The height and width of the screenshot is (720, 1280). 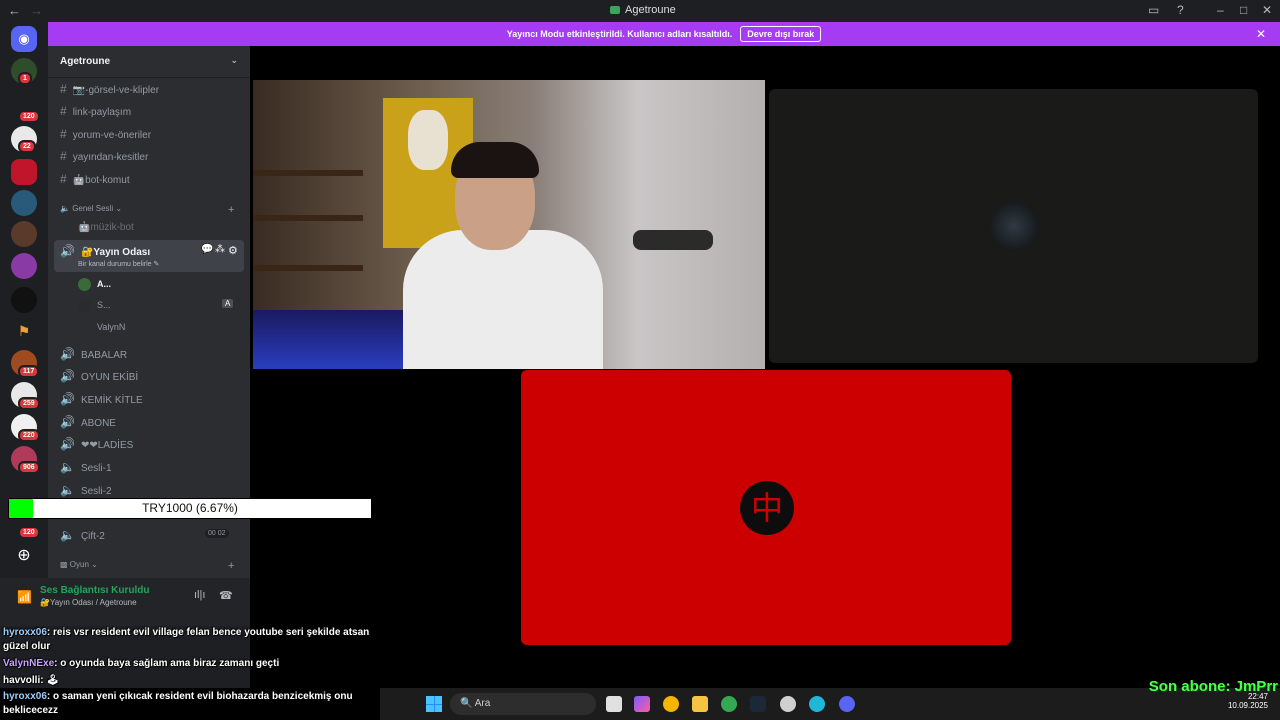 What do you see at coordinates (104, 156) in the screenshot?
I see `text-channel: # yayından-kesitler` at bounding box center [104, 156].